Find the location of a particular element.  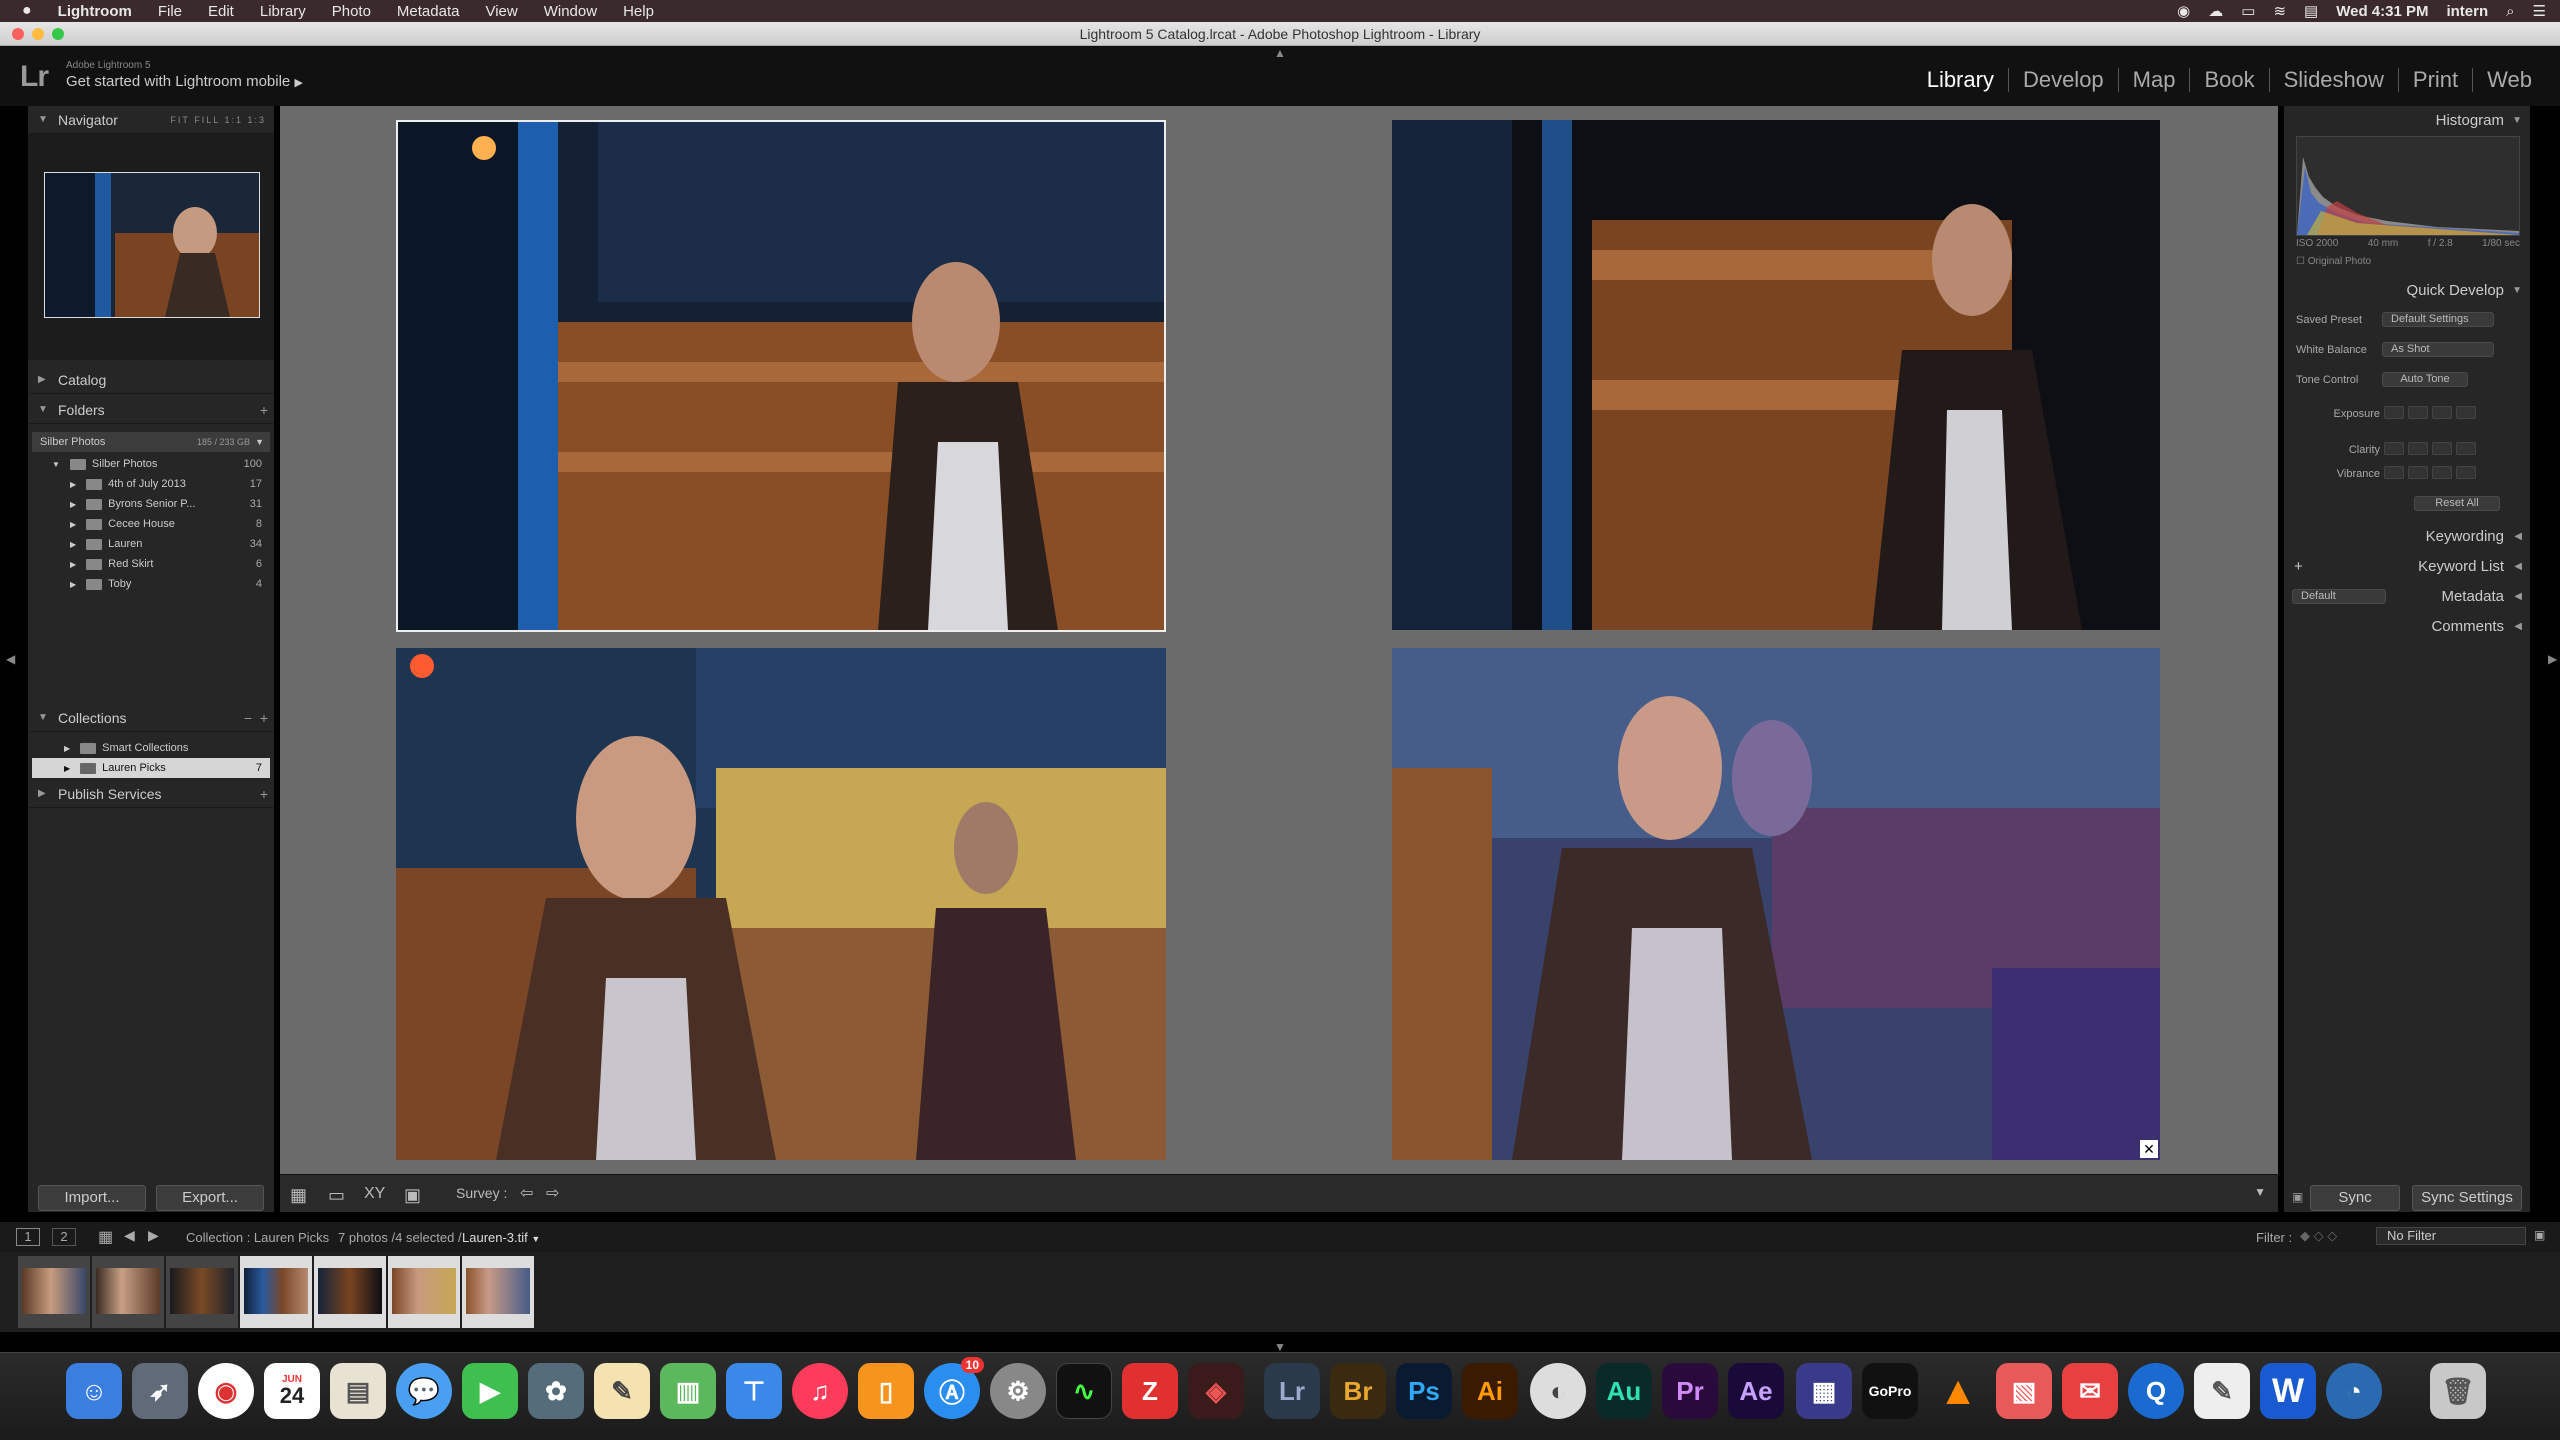

histogram-header: Histogram ▼ is located at coordinates (2407, 121).